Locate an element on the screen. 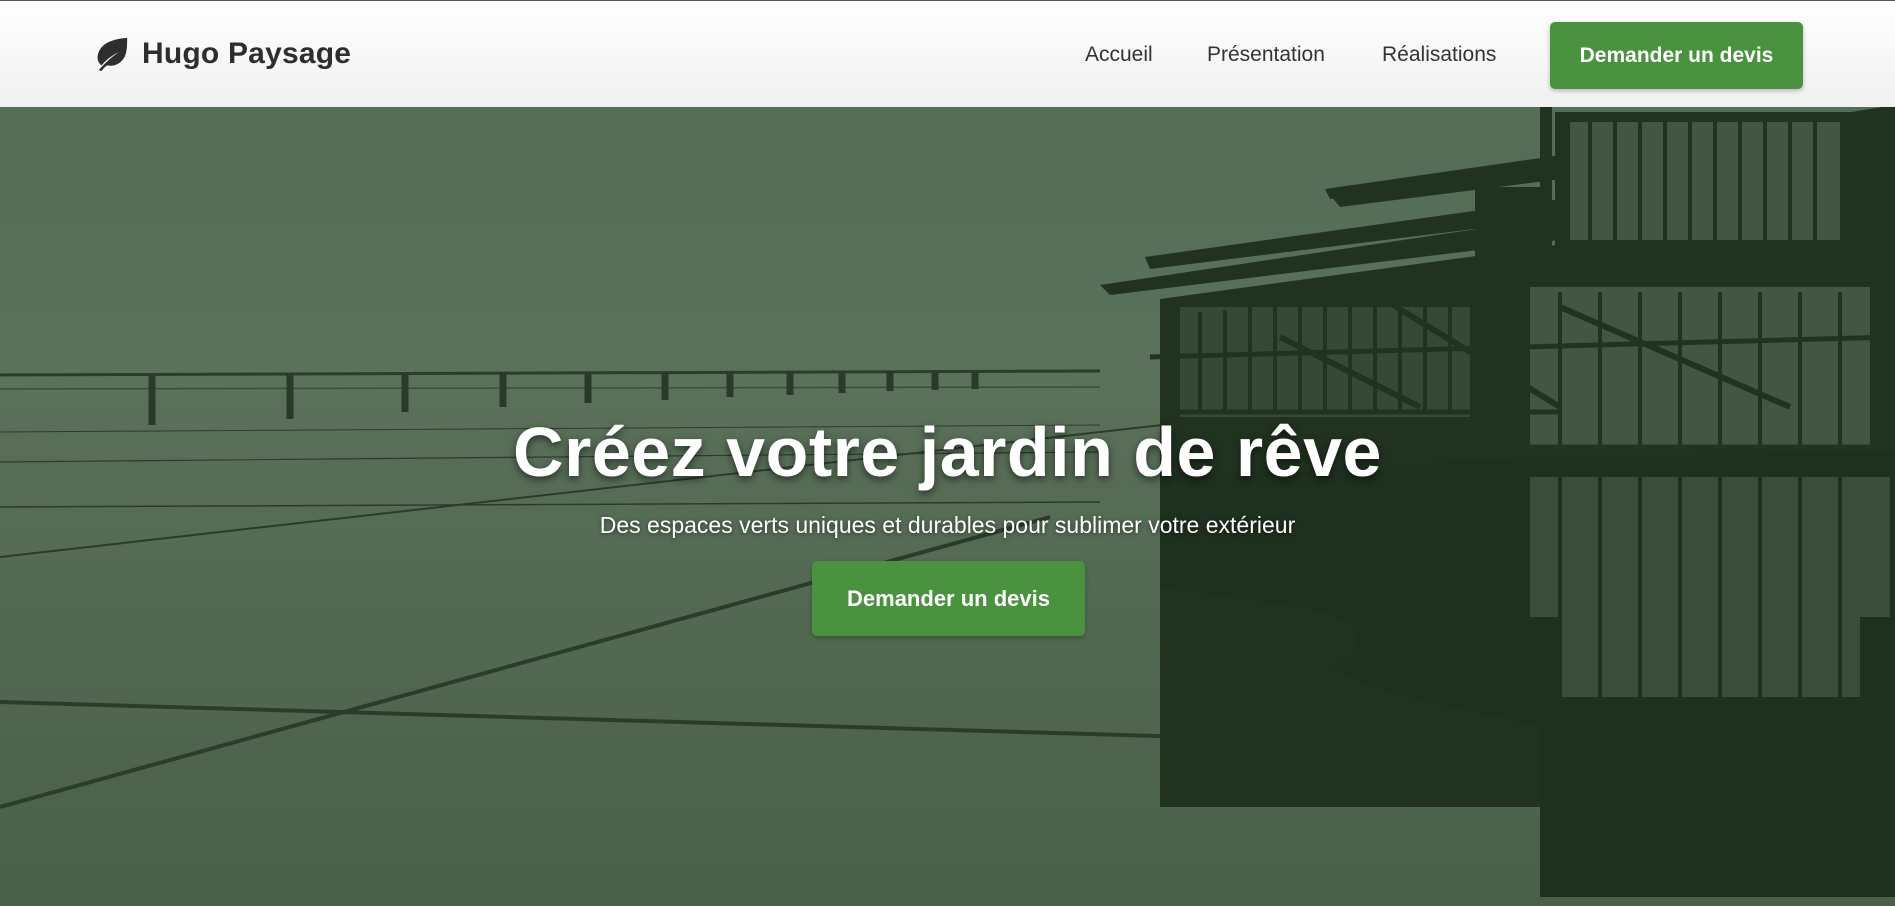 Image resolution: width=1895 pixels, height=906 pixels. header-quote-button: Demander un devis is located at coordinates (1676, 55).